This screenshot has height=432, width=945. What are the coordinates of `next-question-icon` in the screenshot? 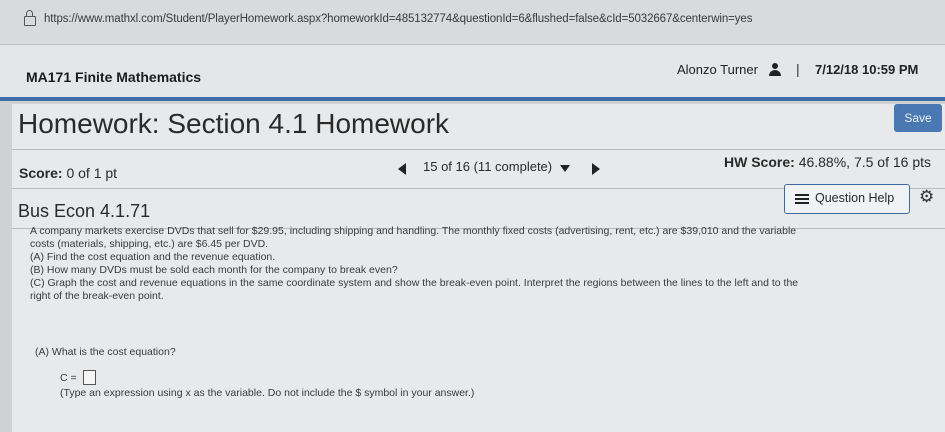 It's located at (596, 169).